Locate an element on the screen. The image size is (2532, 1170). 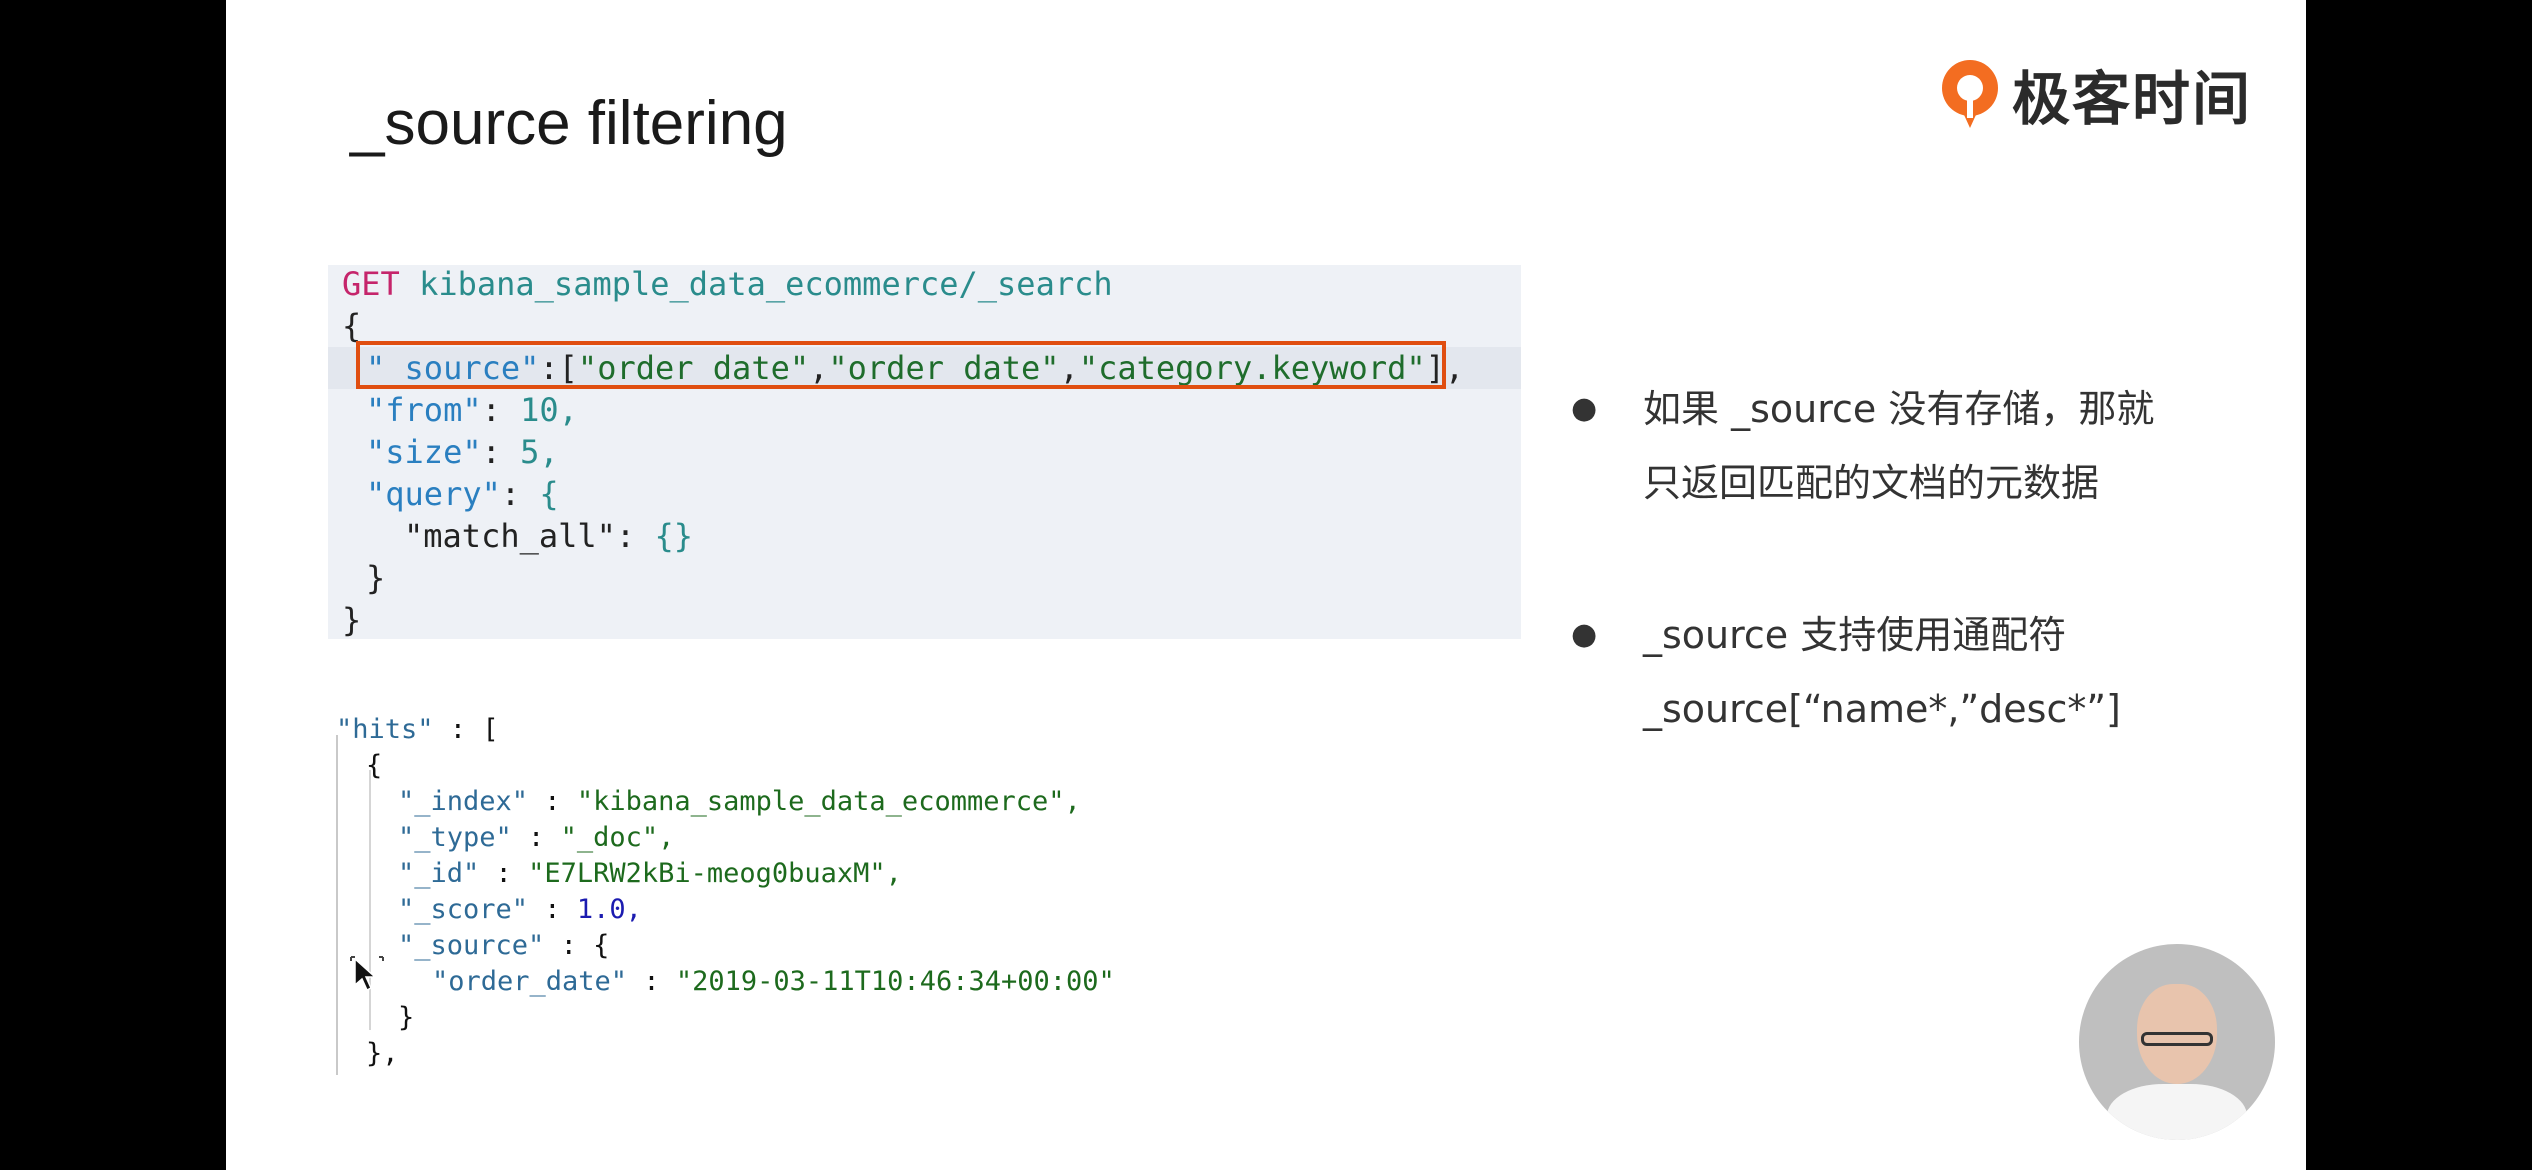
code-close-brace: } is located at coordinates (352, 620).